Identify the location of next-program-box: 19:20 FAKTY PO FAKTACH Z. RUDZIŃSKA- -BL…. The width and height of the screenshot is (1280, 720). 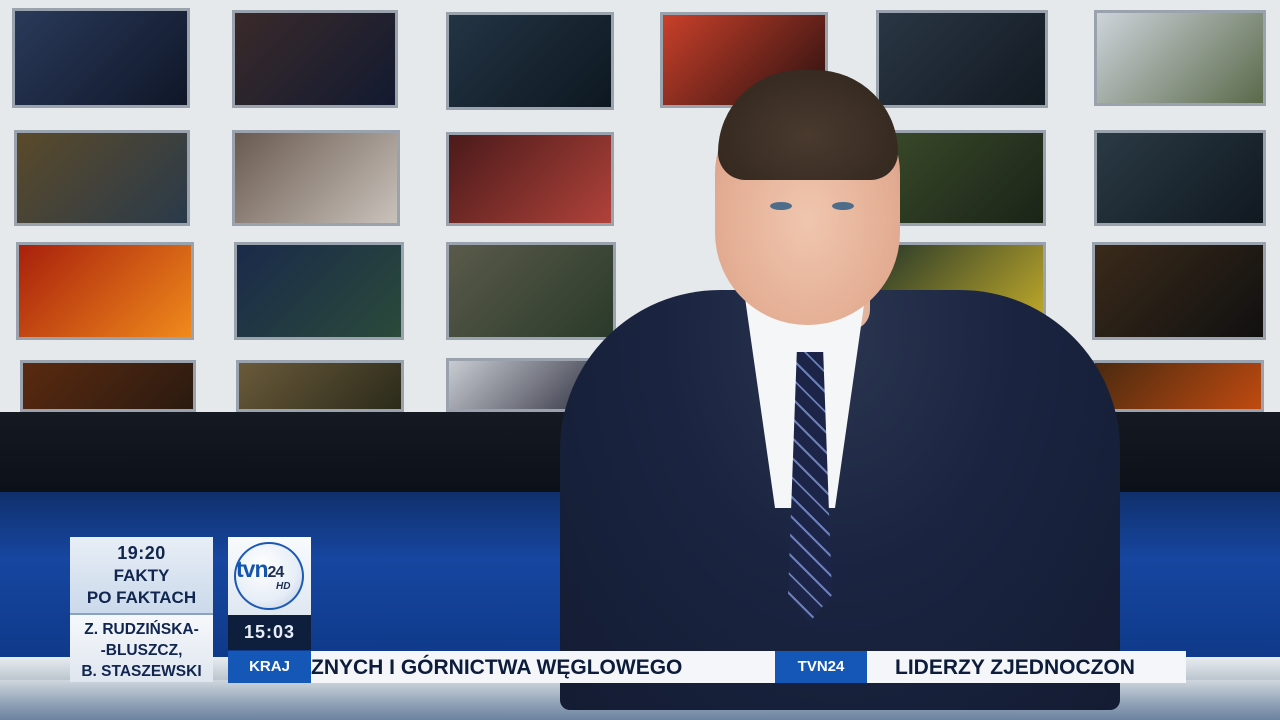
(141, 609).